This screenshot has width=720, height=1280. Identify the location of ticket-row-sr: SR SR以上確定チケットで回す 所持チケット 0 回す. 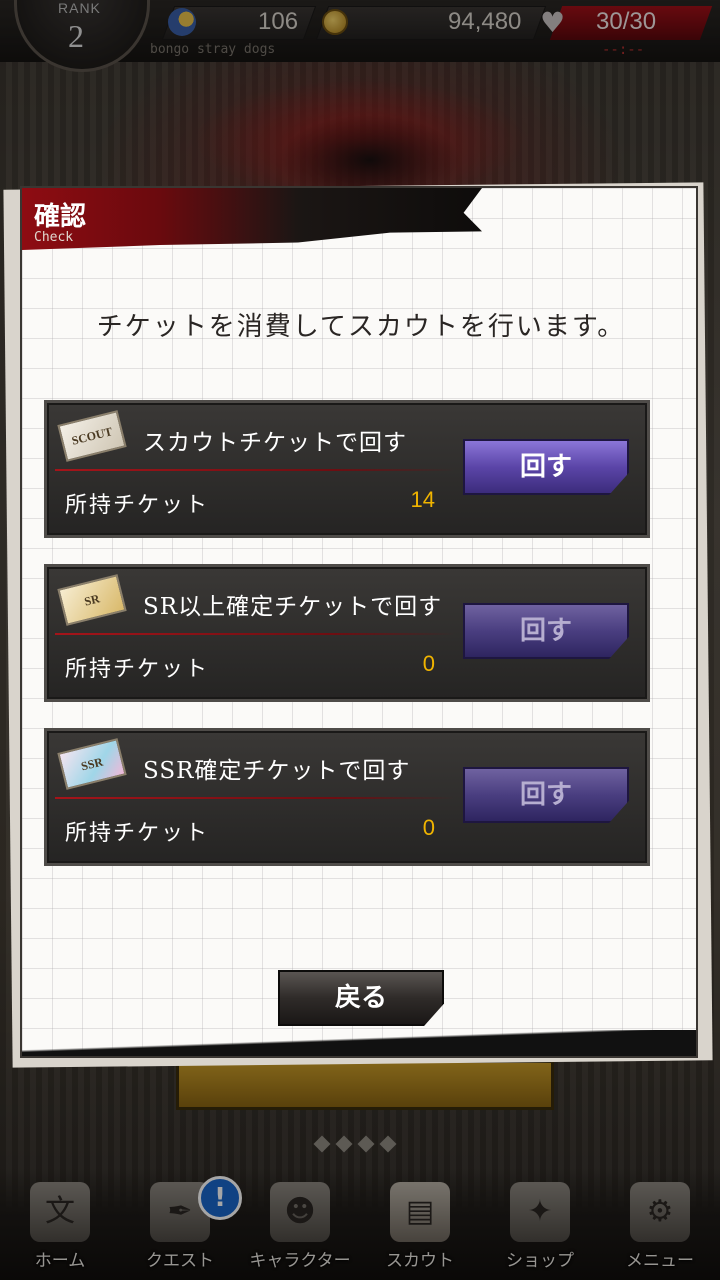
(347, 633).